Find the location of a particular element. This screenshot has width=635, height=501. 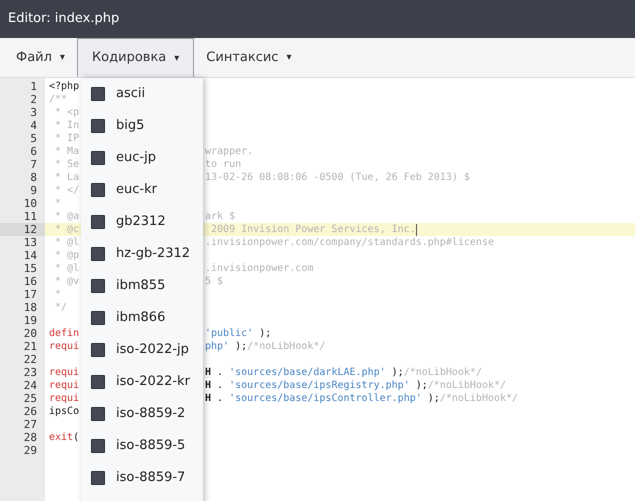

code-text: 13-02-26 08:08:06 -0500 (Tue, 26 Feb 2013) $ is located at coordinates (337, 177).